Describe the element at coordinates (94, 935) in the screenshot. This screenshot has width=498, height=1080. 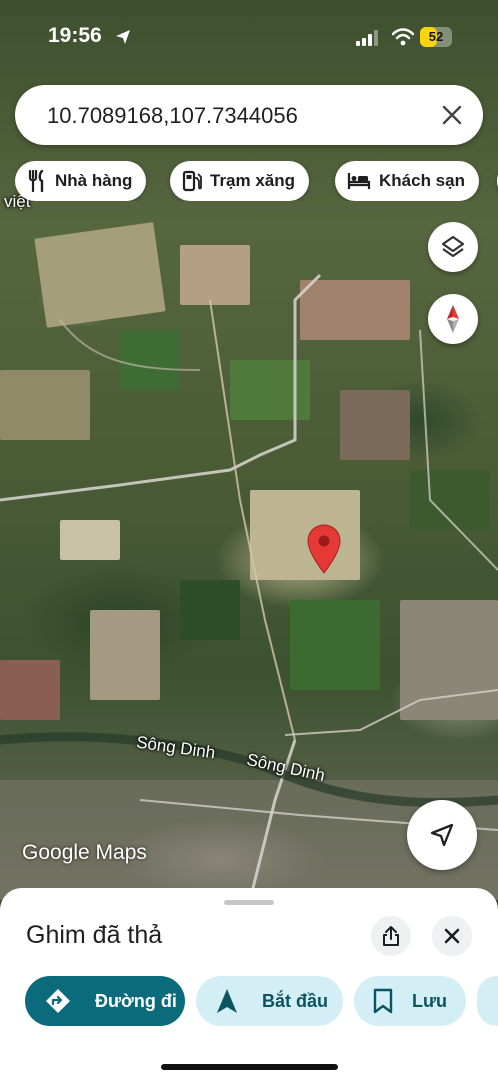
I see `sheet-title: Ghim đã thả` at that location.